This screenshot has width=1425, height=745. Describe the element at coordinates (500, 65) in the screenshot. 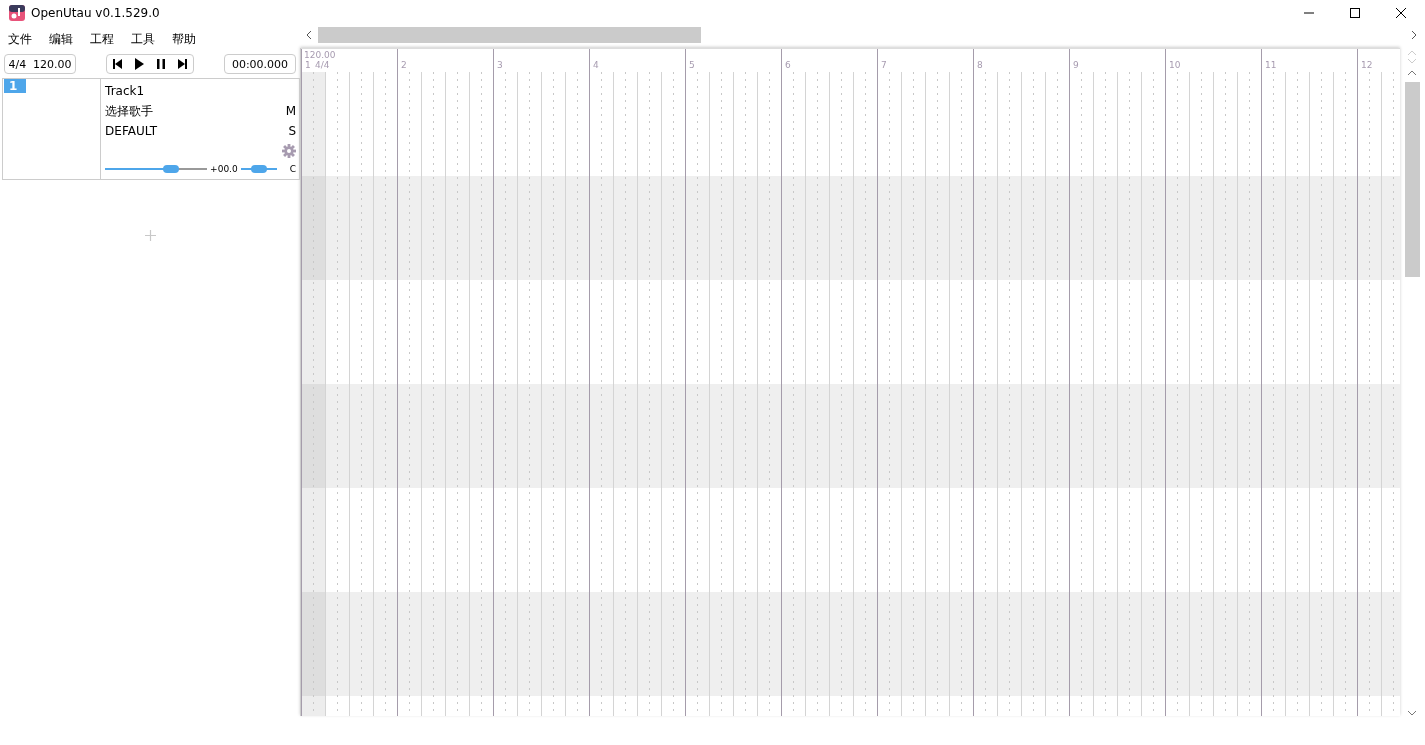

I see `bar-number: 3` at that location.